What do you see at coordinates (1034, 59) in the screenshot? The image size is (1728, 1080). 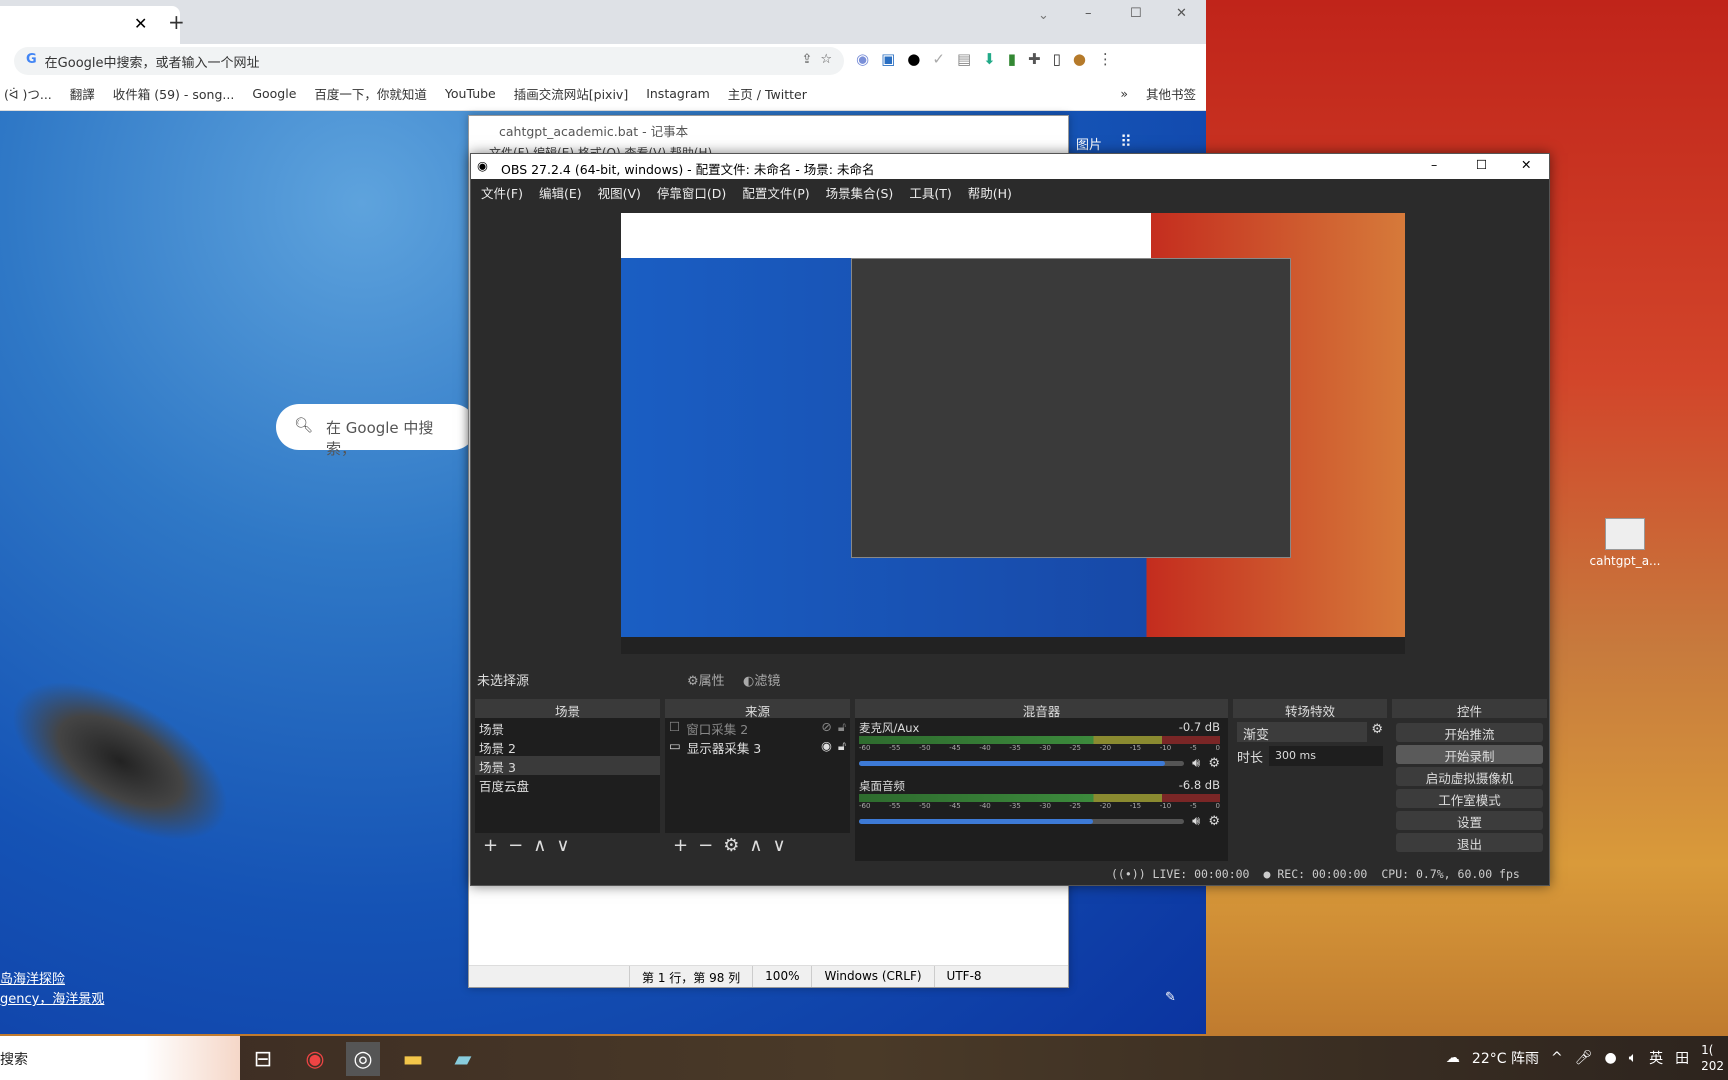 I see `puzzle-icon: ✚` at bounding box center [1034, 59].